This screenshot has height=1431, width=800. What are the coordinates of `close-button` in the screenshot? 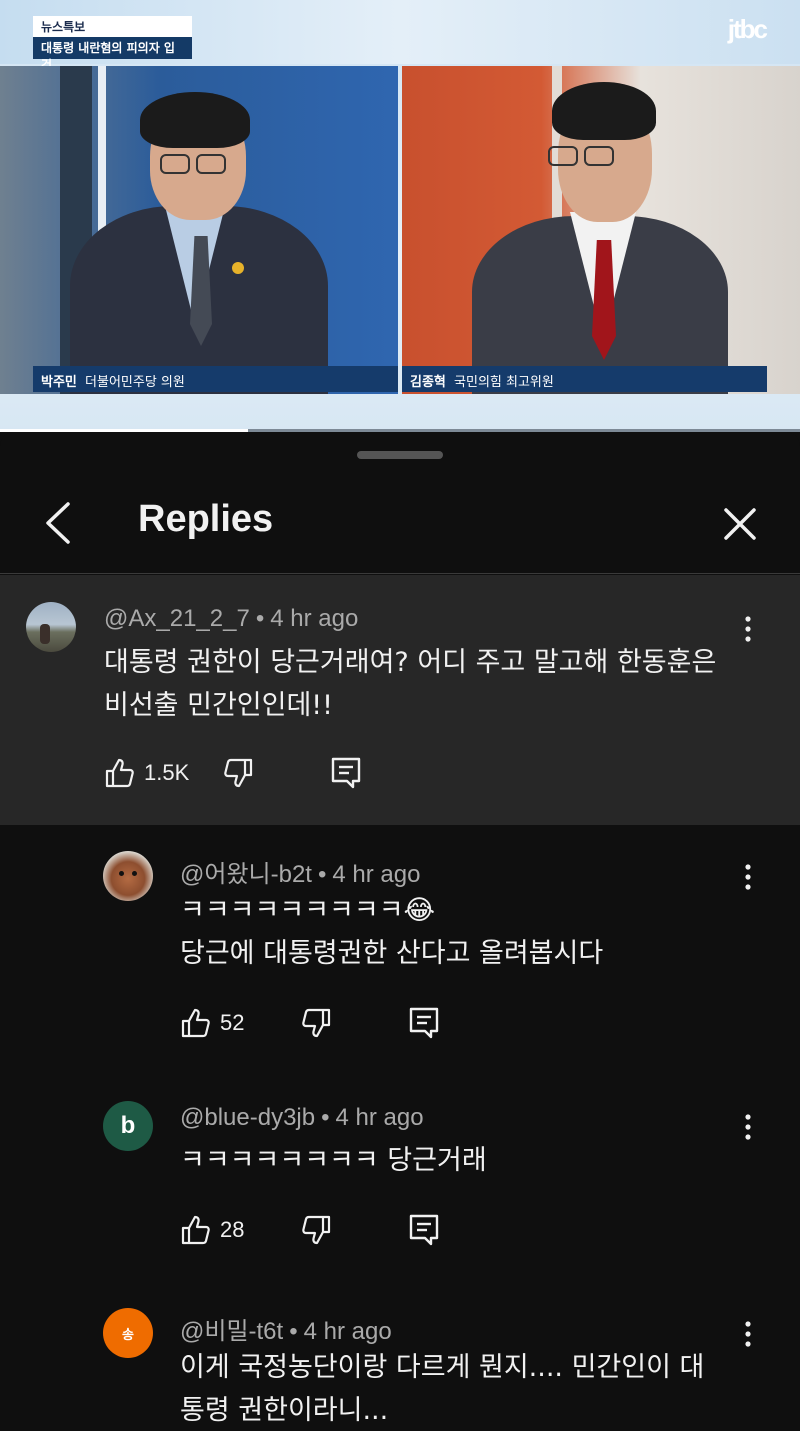 It's located at (740, 524).